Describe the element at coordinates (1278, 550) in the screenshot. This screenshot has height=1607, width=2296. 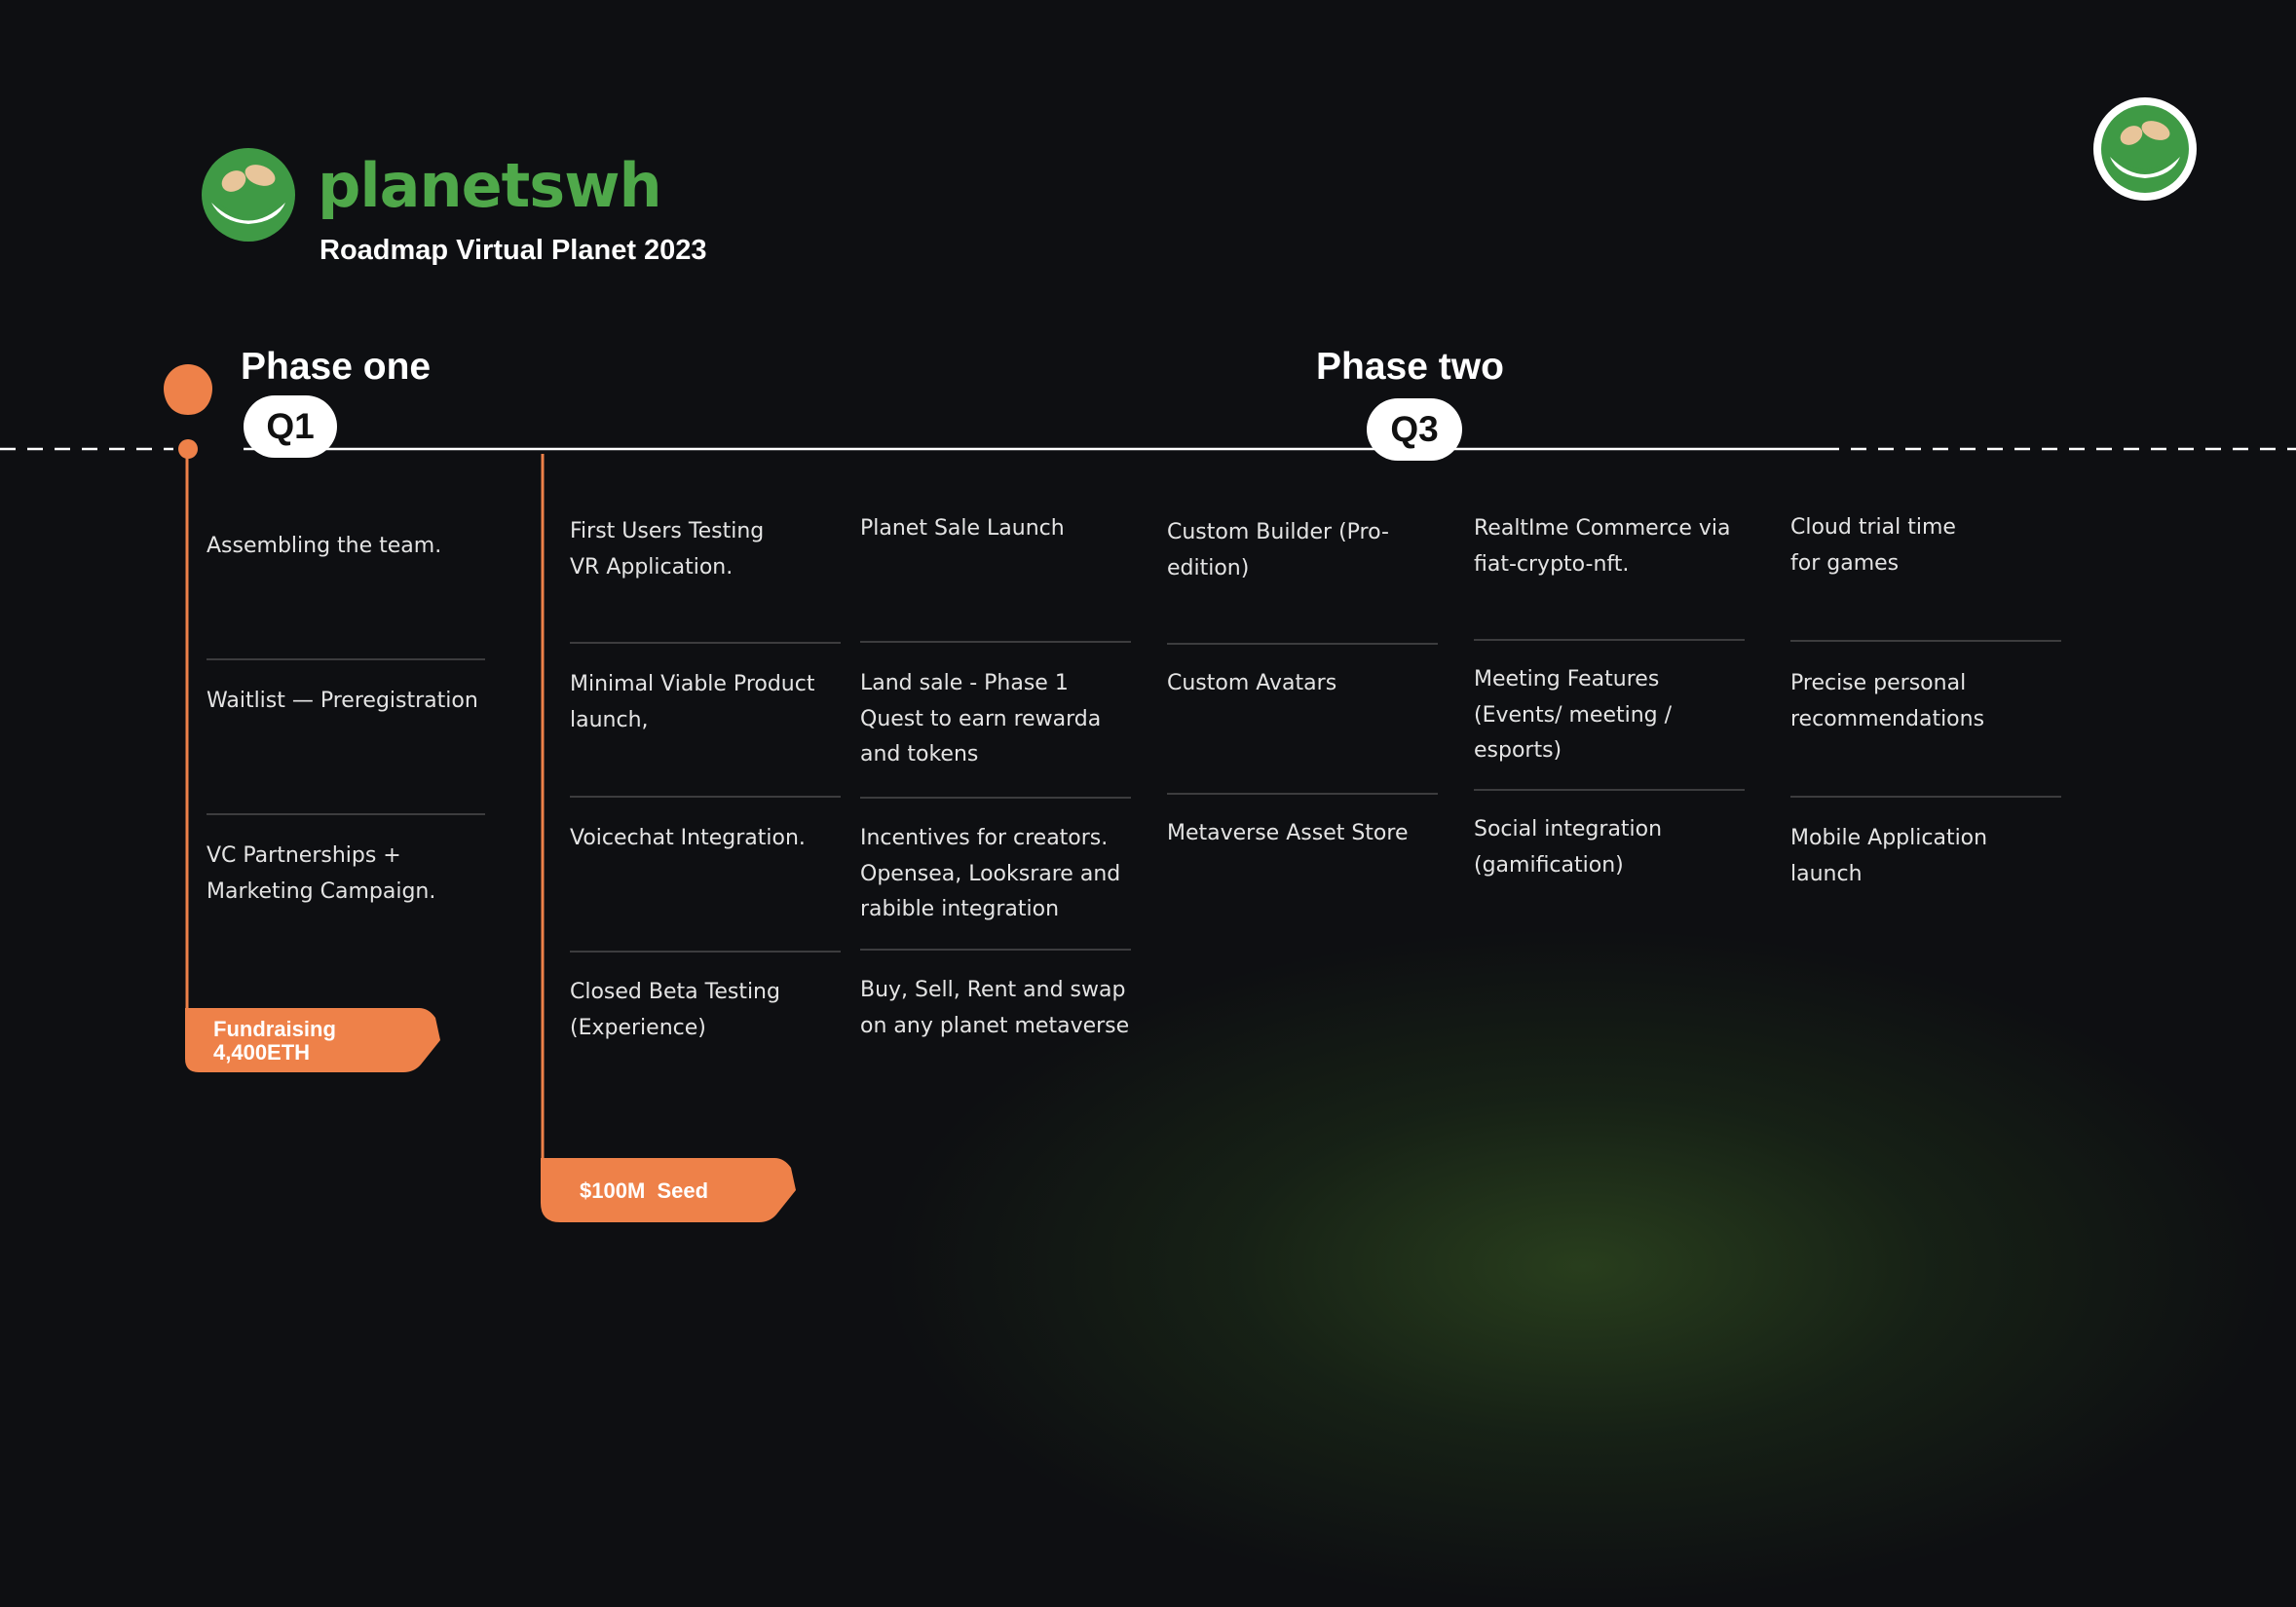
I see `roadmap-item: Custom Builder (Pro- edition)` at that location.